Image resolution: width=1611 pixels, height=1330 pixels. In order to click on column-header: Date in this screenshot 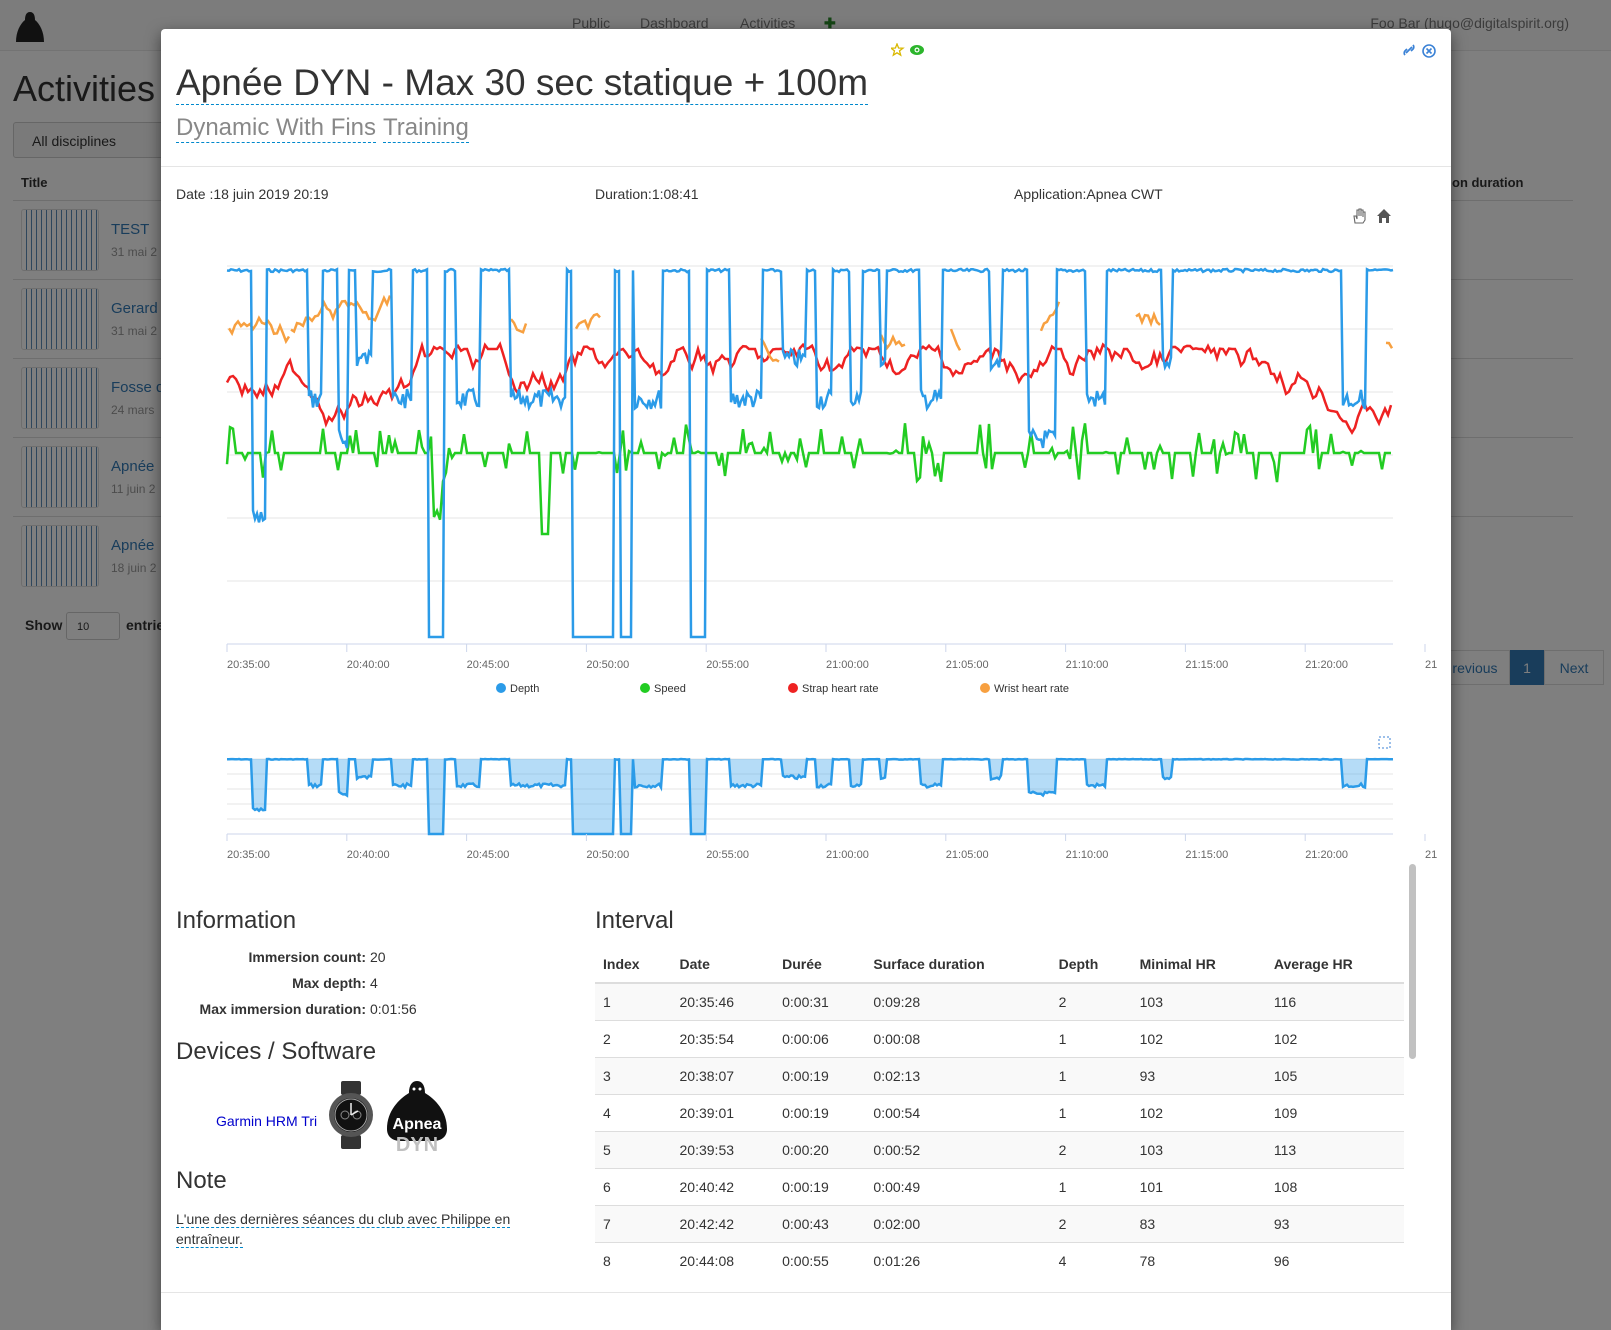, I will do `click(723, 965)`.